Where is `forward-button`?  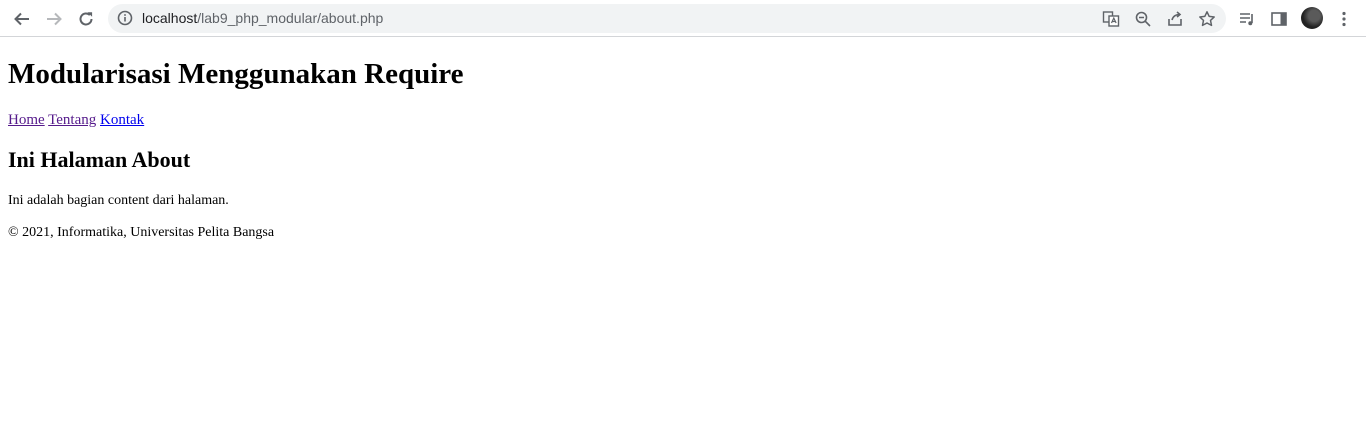
forward-button is located at coordinates (54, 19).